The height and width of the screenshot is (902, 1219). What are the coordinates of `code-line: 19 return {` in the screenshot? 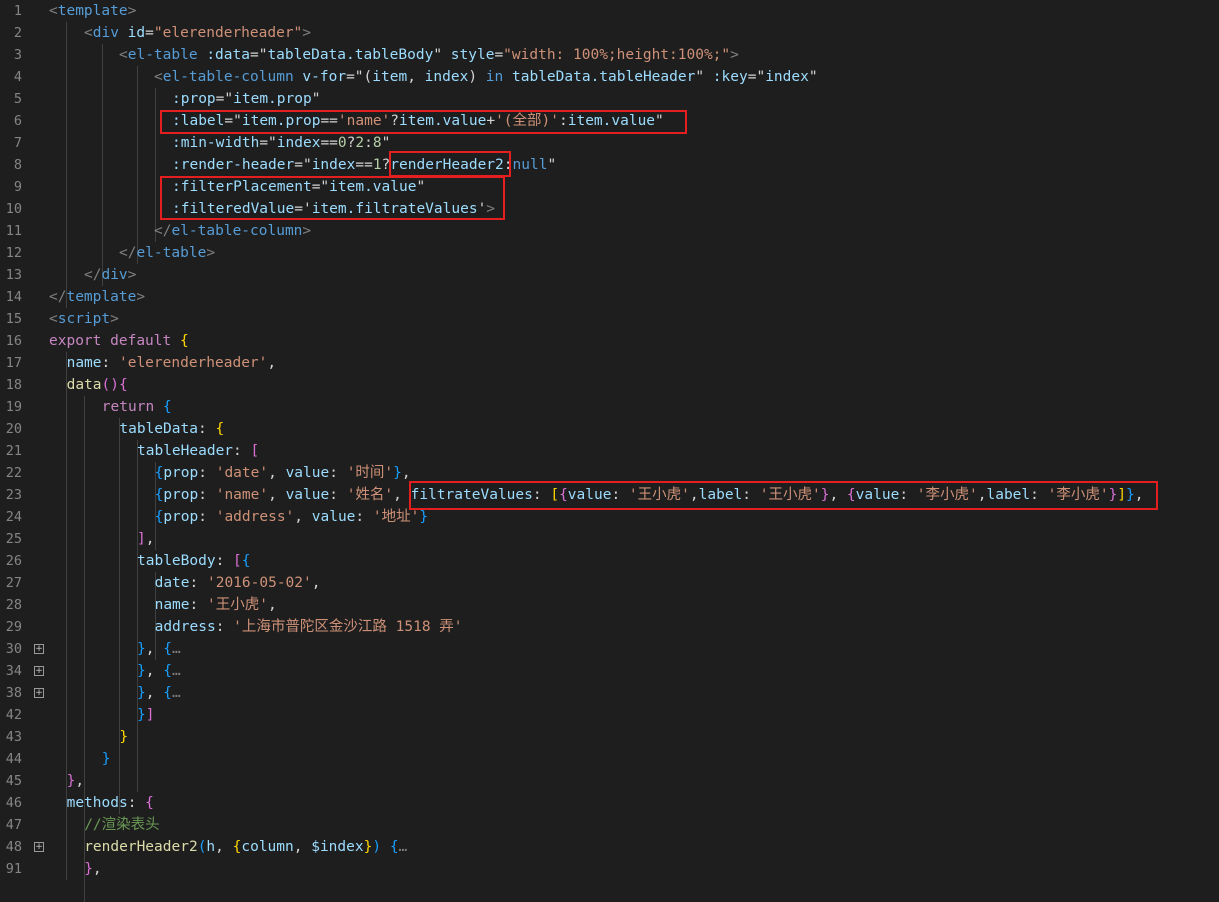 It's located at (609, 407).